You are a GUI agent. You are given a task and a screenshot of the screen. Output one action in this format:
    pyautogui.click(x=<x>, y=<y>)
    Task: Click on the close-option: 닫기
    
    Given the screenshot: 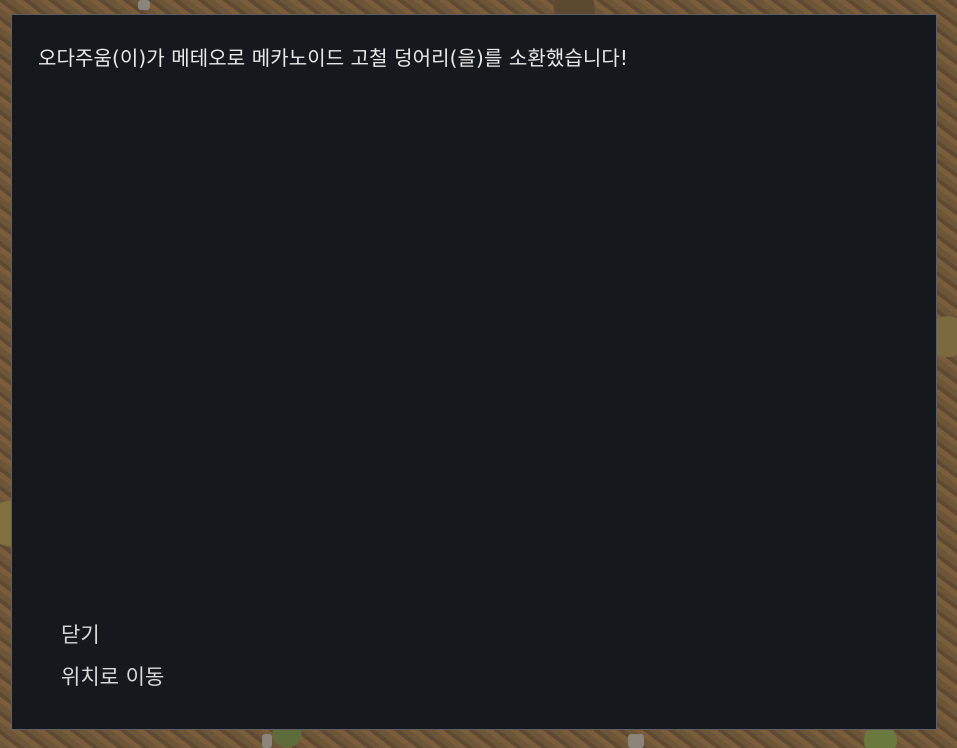 What is the action you would take?
    pyautogui.click(x=112, y=635)
    